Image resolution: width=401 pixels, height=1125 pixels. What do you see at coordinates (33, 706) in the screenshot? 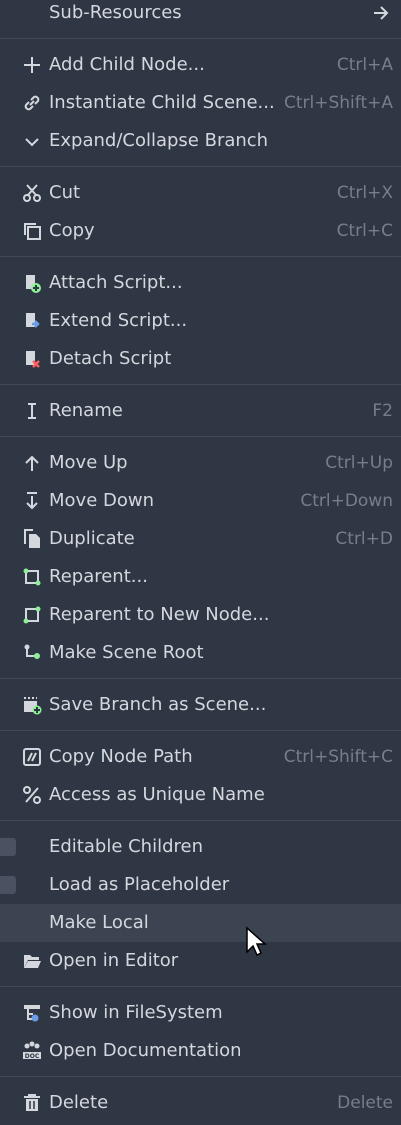
I see `save-scene-icon` at bounding box center [33, 706].